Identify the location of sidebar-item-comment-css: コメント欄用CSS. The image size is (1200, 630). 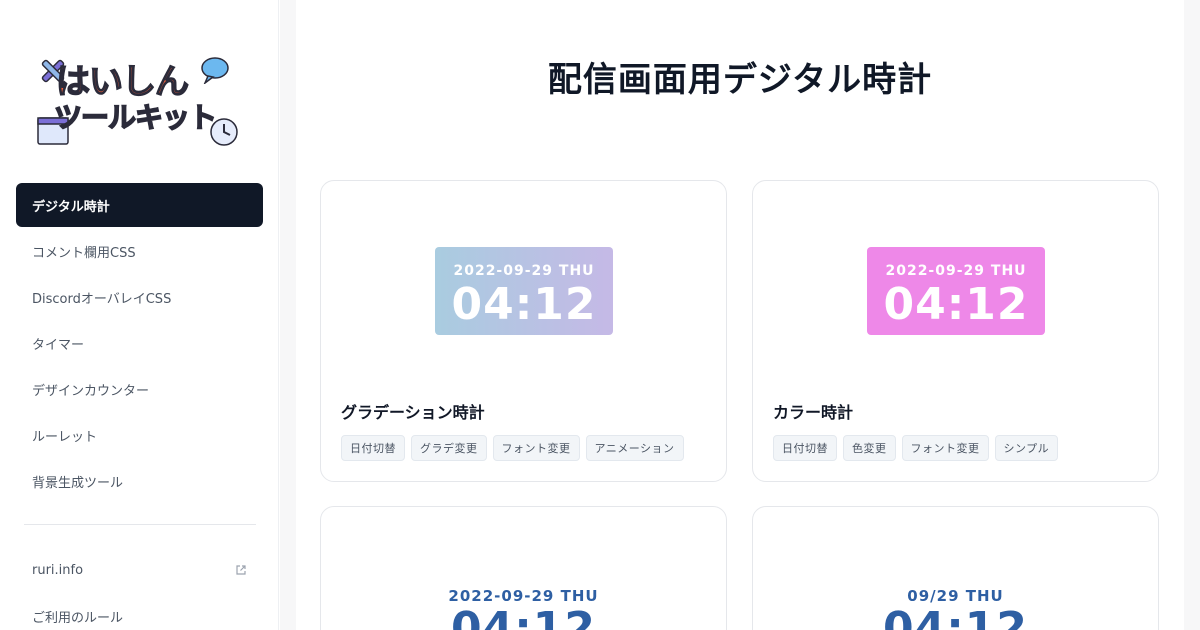
(139, 251).